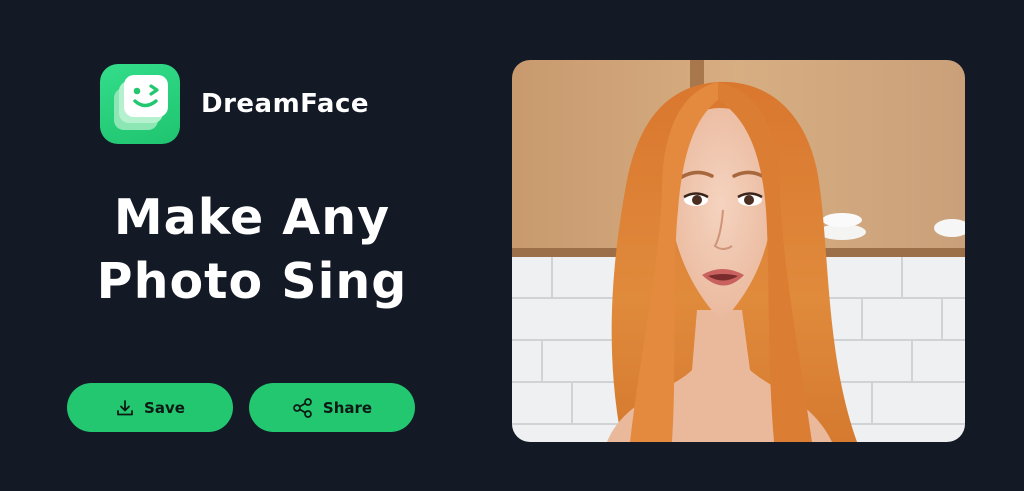 This screenshot has width=1024, height=491. Describe the element at coordinates (303, 408) in the screenshot. I see `share-icon` at that location.